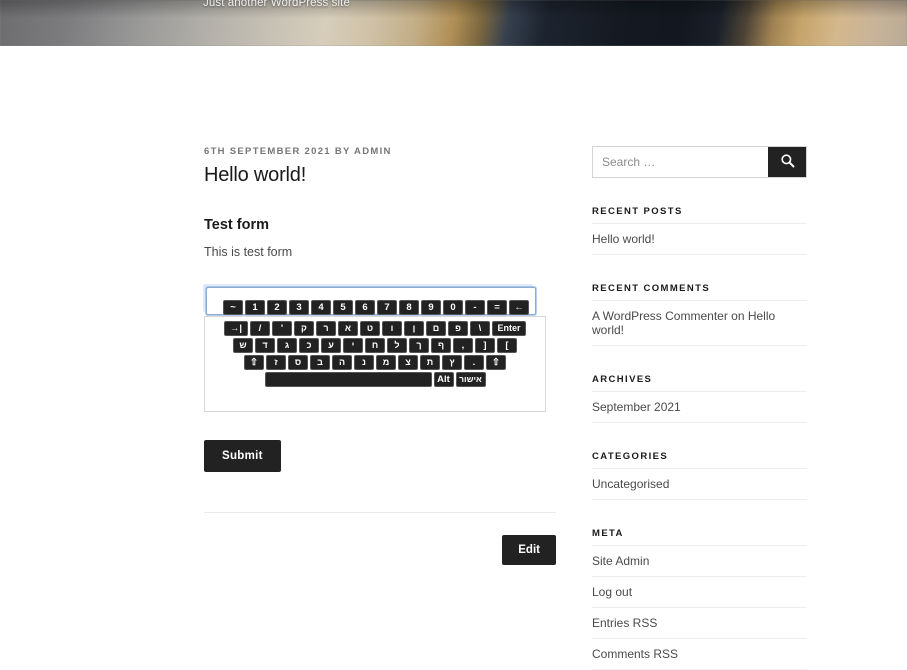 Image resolution: width=907 pixels, height=670 pixels. What do you see at coordinates (699, 622) in the screenshot?
I see `list-item: Entries RSS` at bounding box center [699, 622].